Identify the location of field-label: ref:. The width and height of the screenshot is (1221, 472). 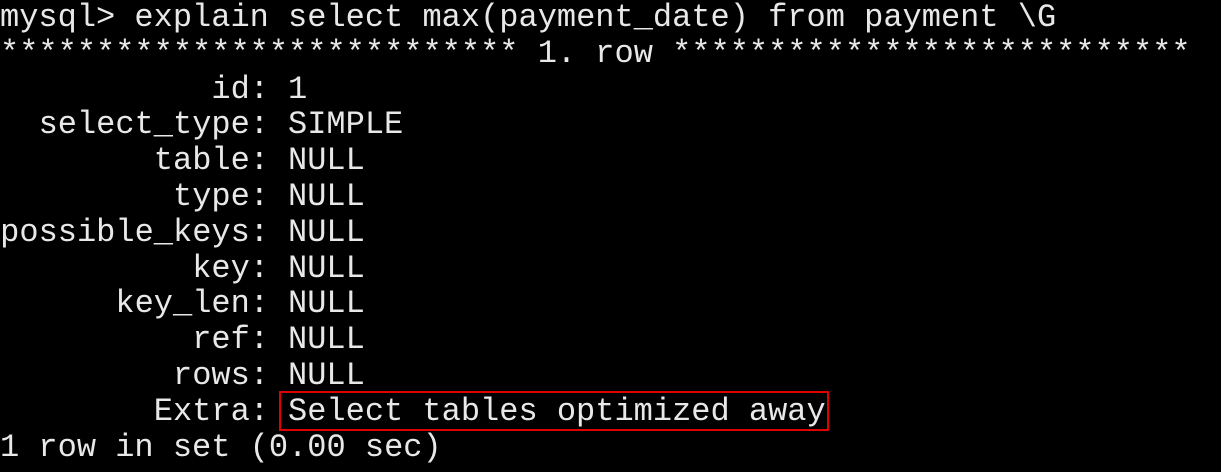
(230, 340).